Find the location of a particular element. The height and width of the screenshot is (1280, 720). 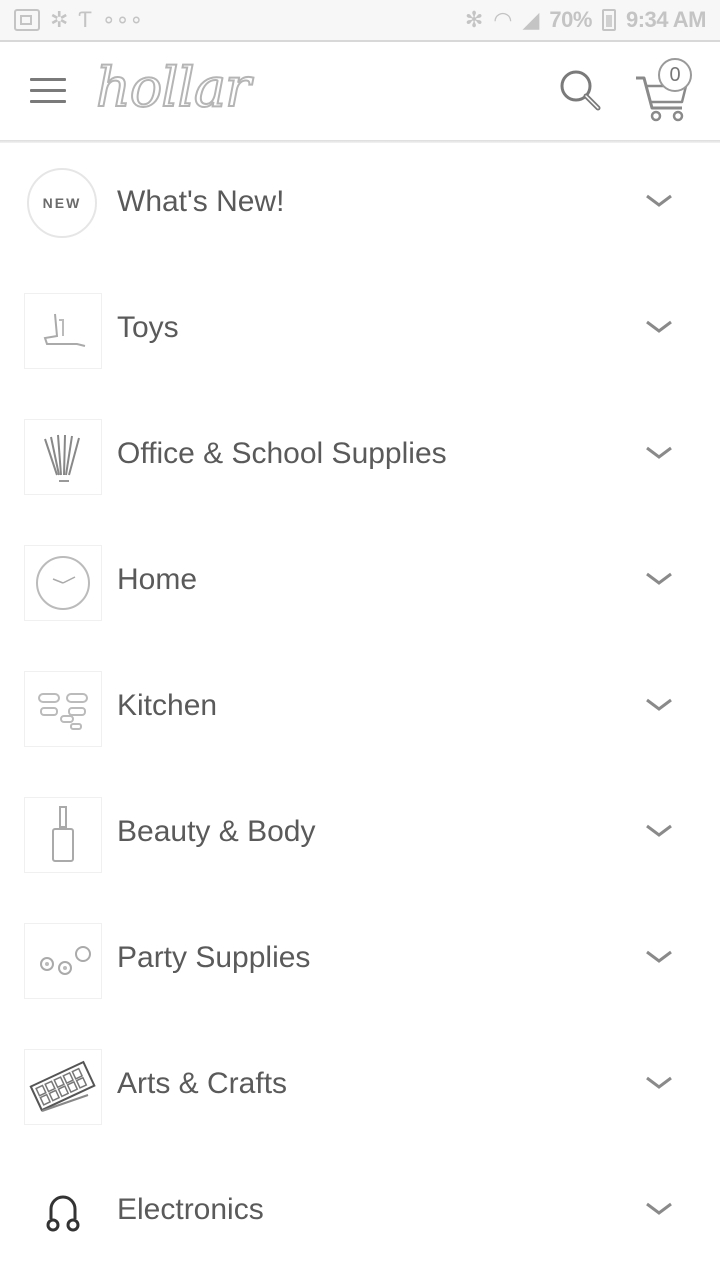

new-badge-text: NEW is located at coordinates (62, 203).